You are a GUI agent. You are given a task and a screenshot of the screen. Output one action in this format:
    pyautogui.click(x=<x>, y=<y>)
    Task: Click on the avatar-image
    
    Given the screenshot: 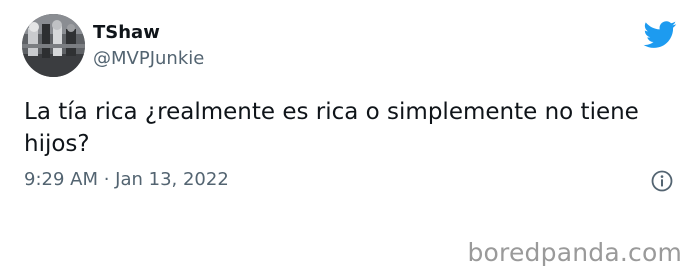 What is the action you would take?
    pyautogui.click(x=53, y=45)
    